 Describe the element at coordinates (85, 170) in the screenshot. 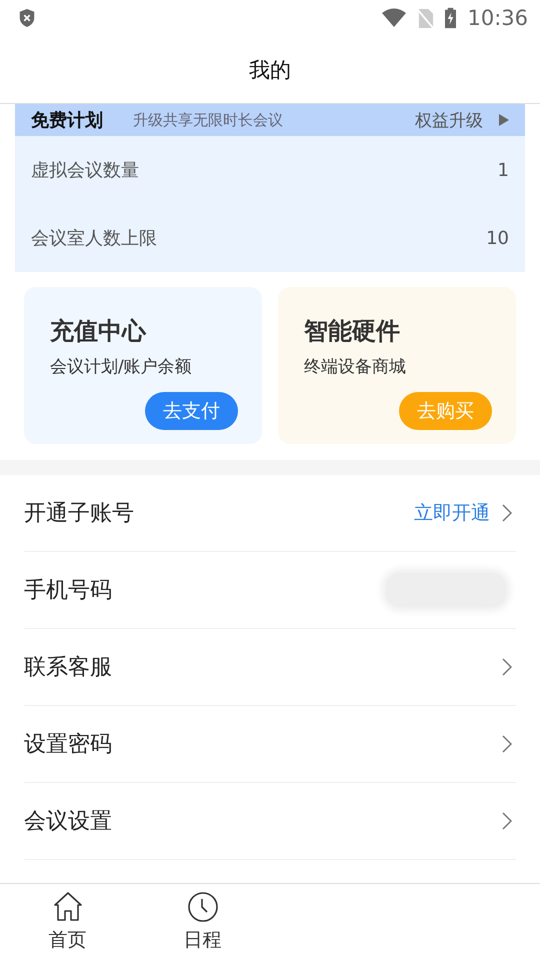

I see `stat-label: 虚拟会议数量` at that location.